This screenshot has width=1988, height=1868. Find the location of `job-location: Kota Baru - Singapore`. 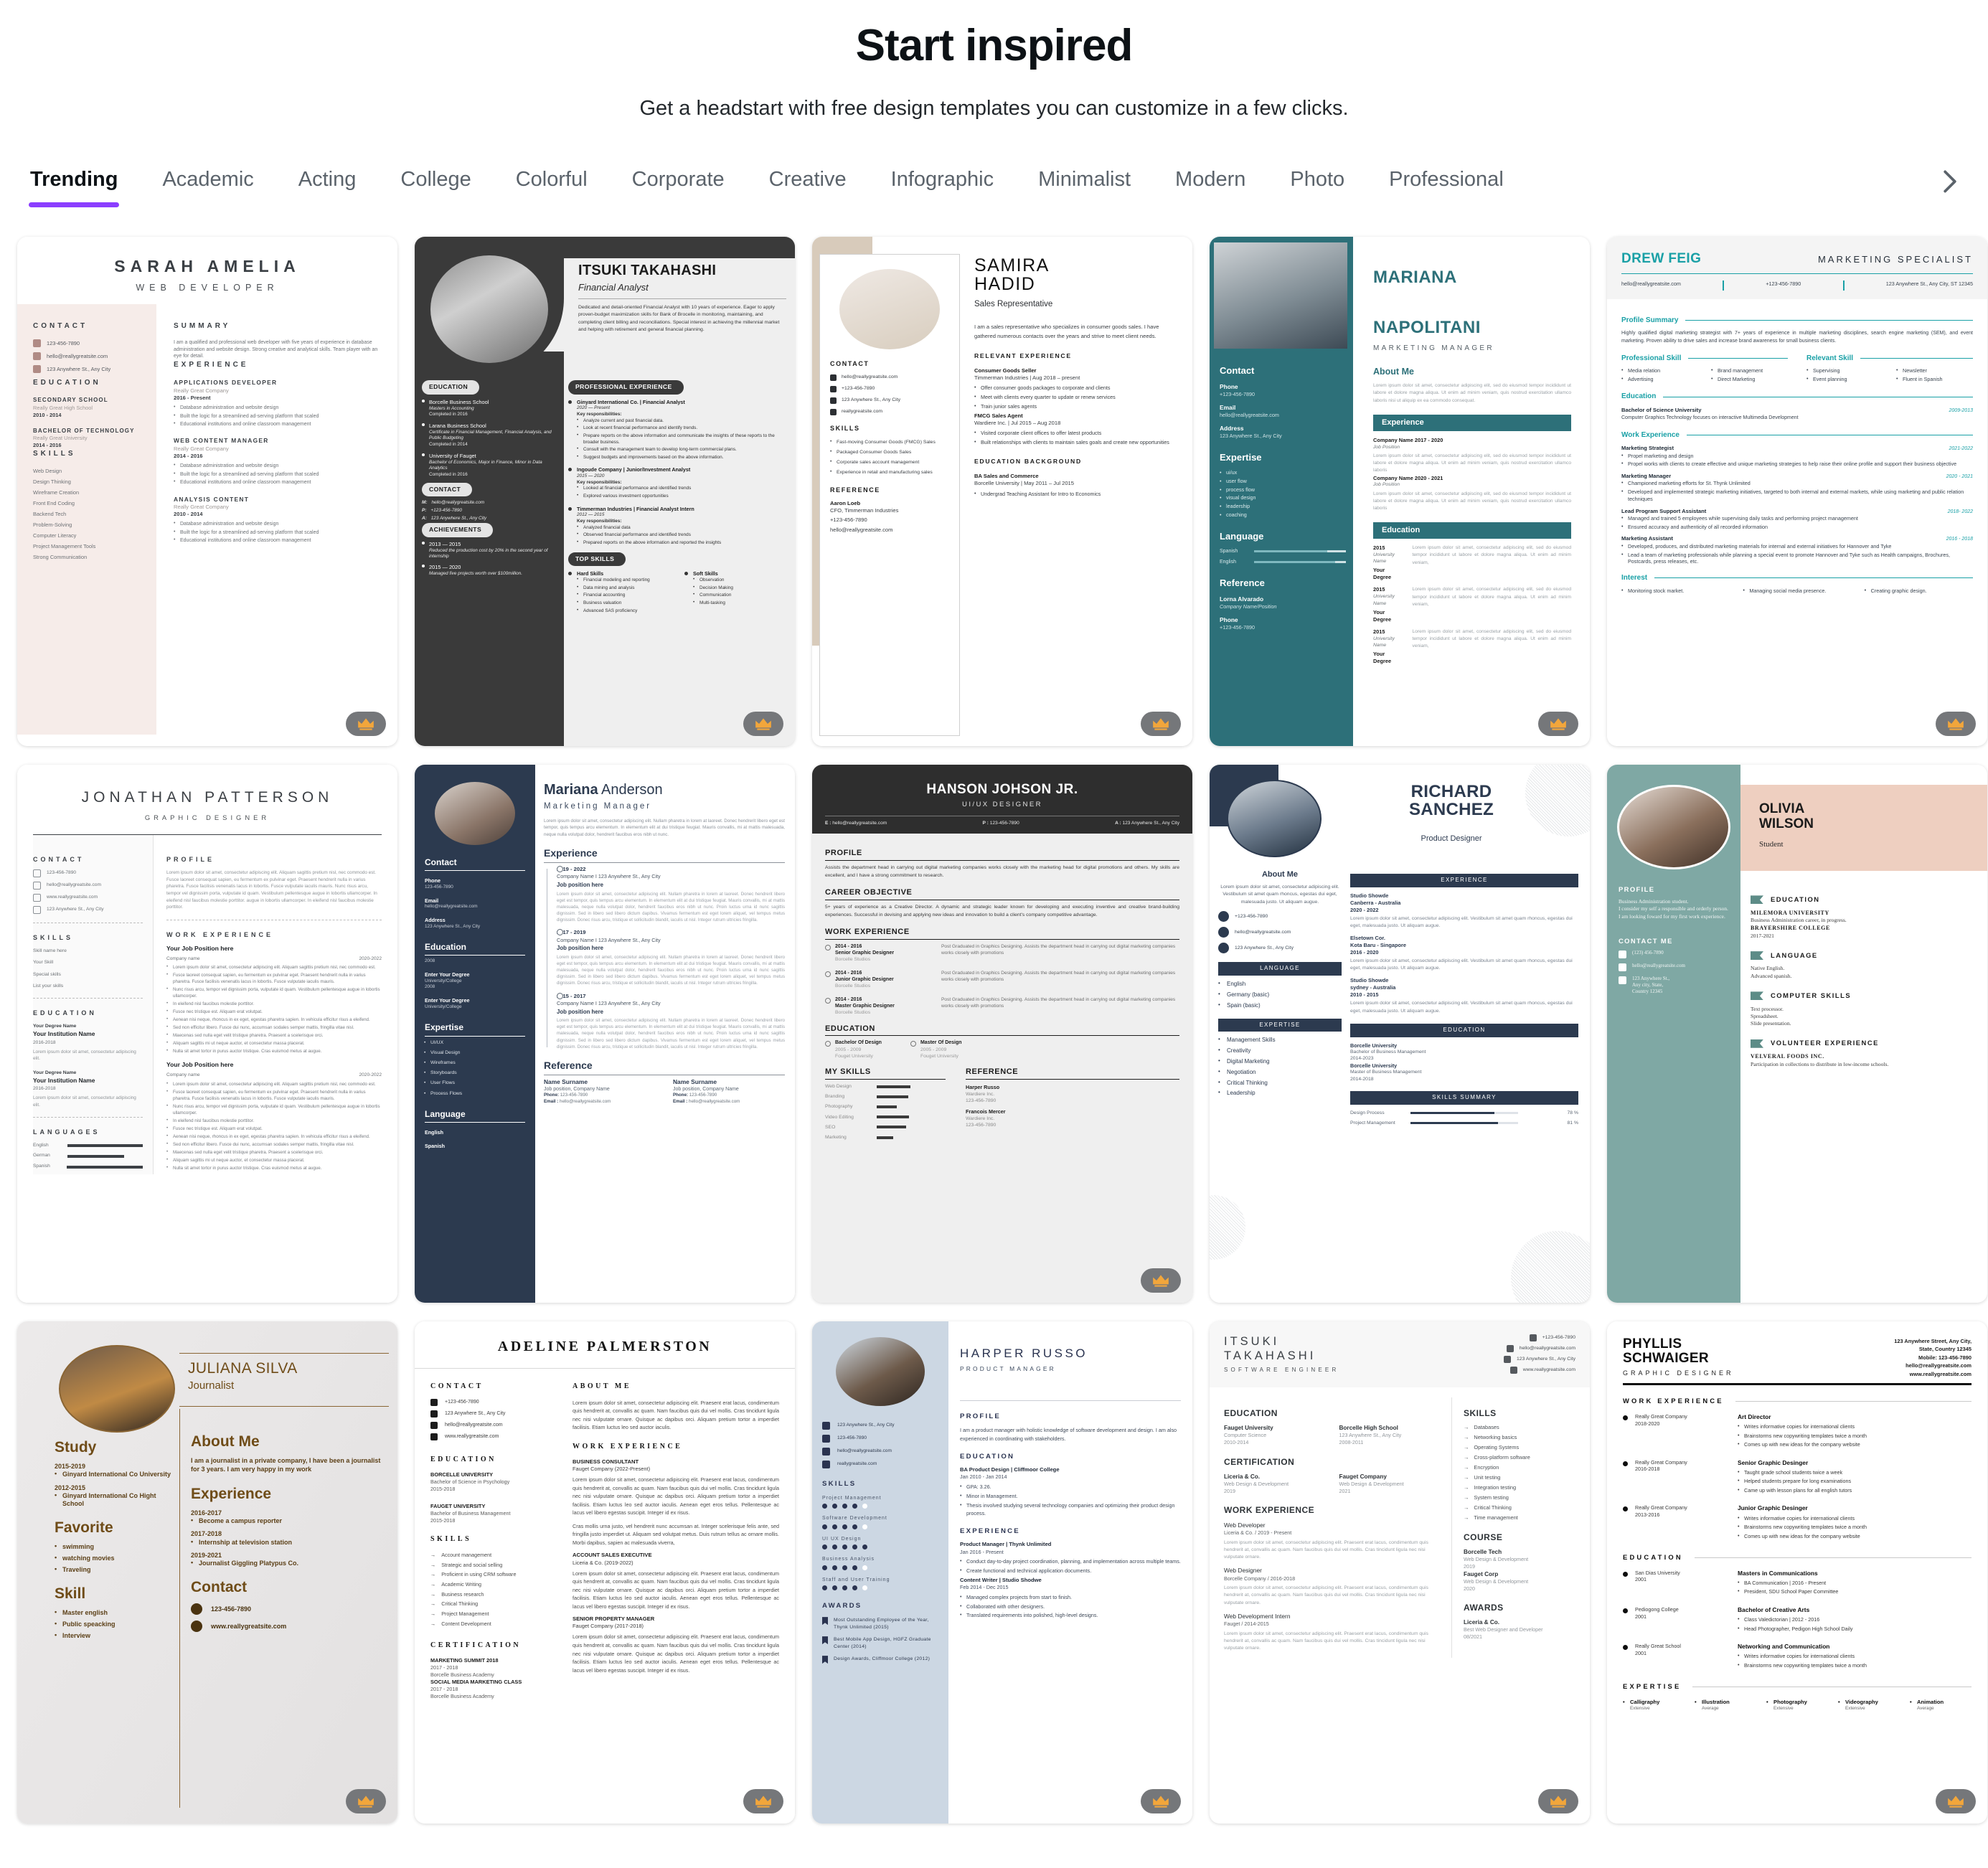

job-location: Kota Baru - Singapore is located at coordinates (1378, 946).